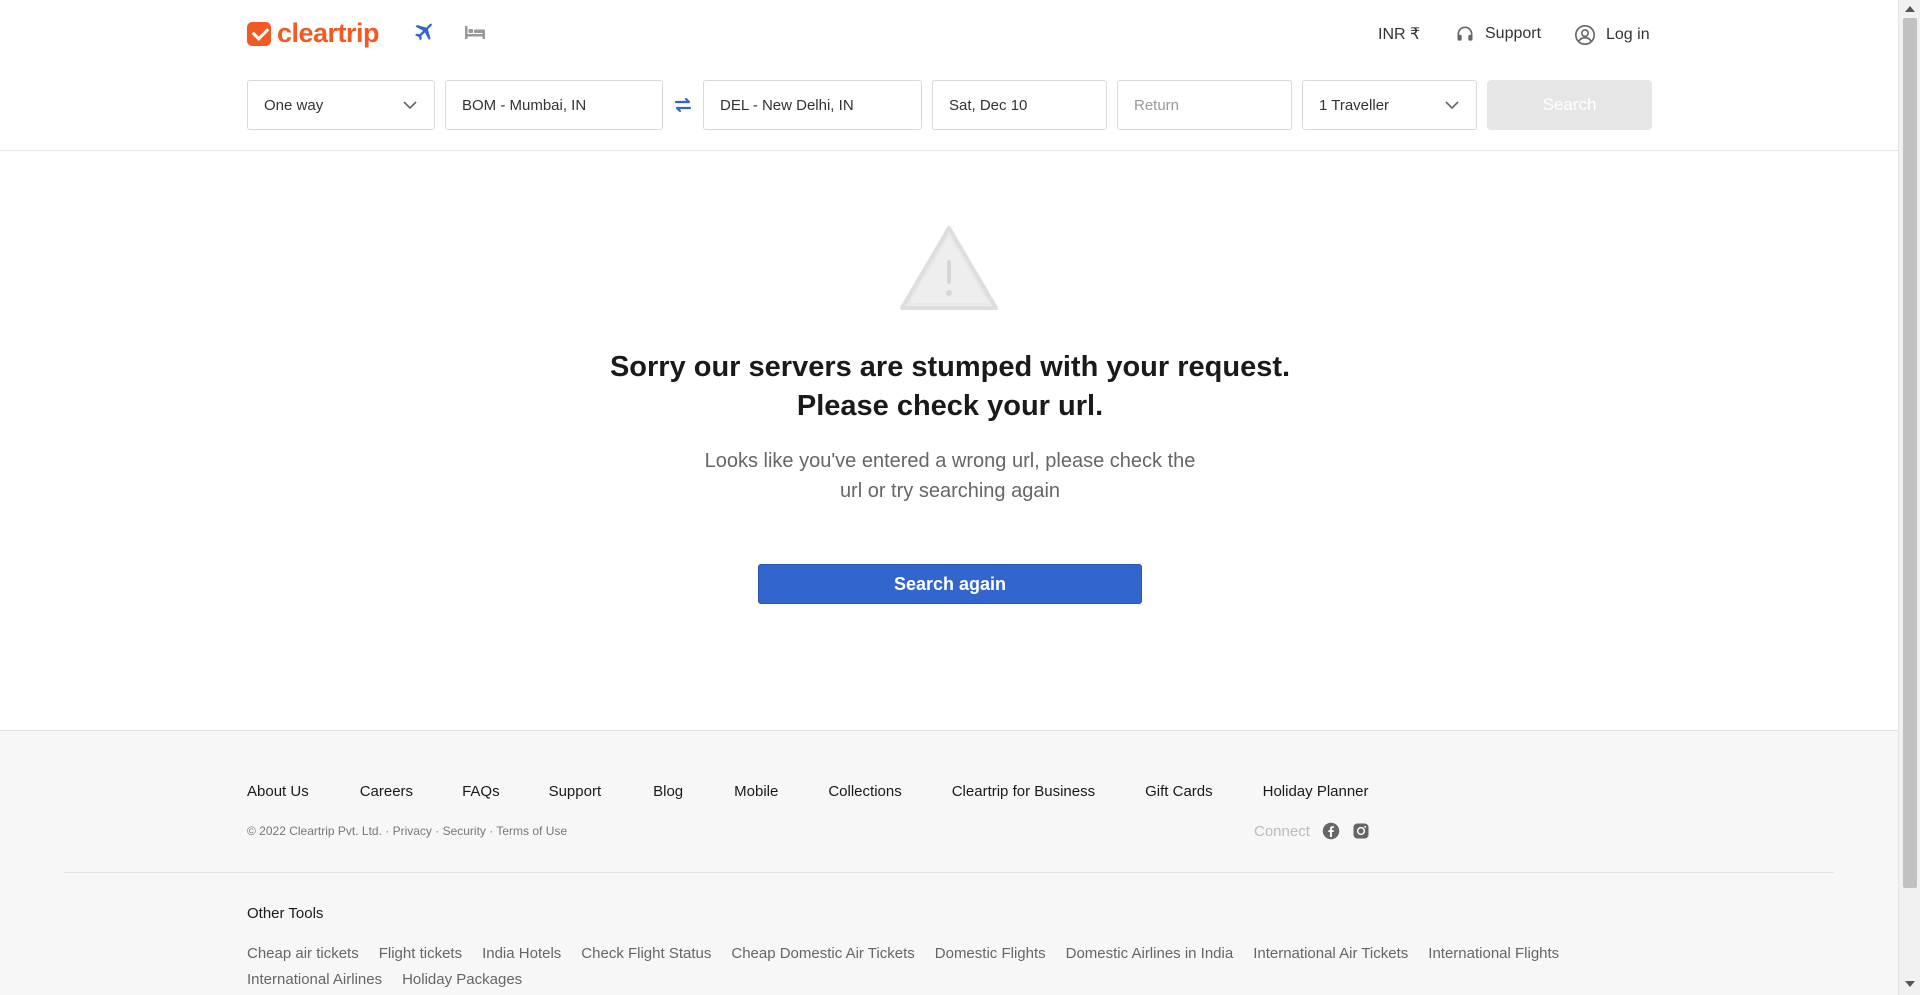 Image resolution: width=1920 pixels, height=995 pixels. What do you see at coordinates (950, 584) in the screenshot?
I see `search-again-button: Search again` at bounding box center [950, 584].